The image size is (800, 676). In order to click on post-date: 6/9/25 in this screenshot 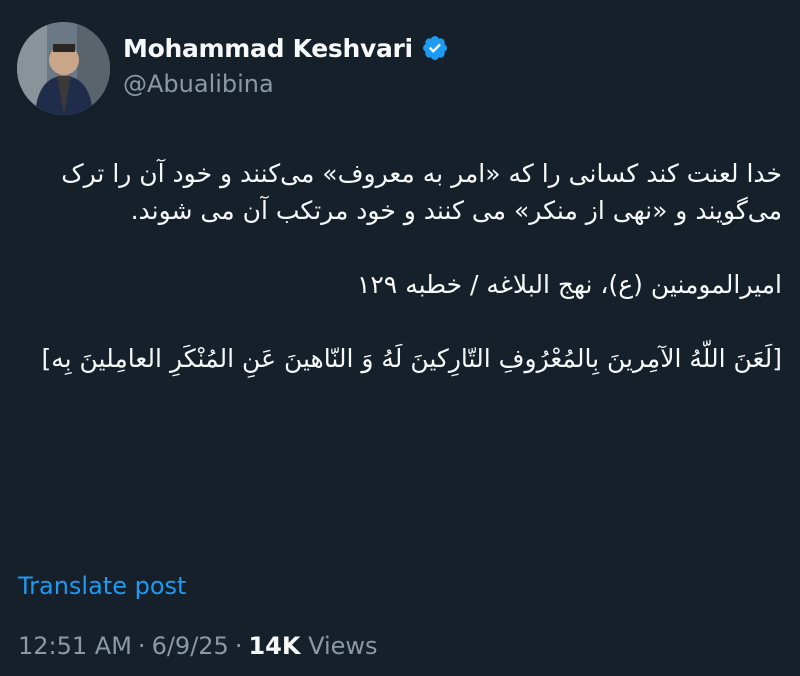, I will do `click(190, 646)`.